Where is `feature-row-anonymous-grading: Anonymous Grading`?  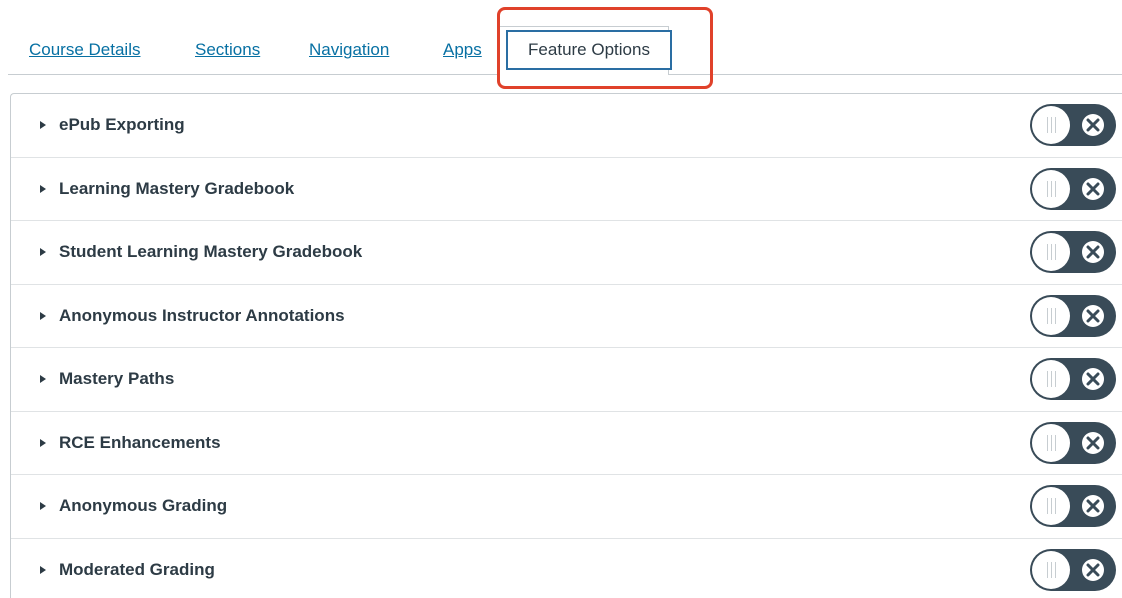 feature-row-anonymous-grading: Anonymous Grading is located at coordinates (566, 507).